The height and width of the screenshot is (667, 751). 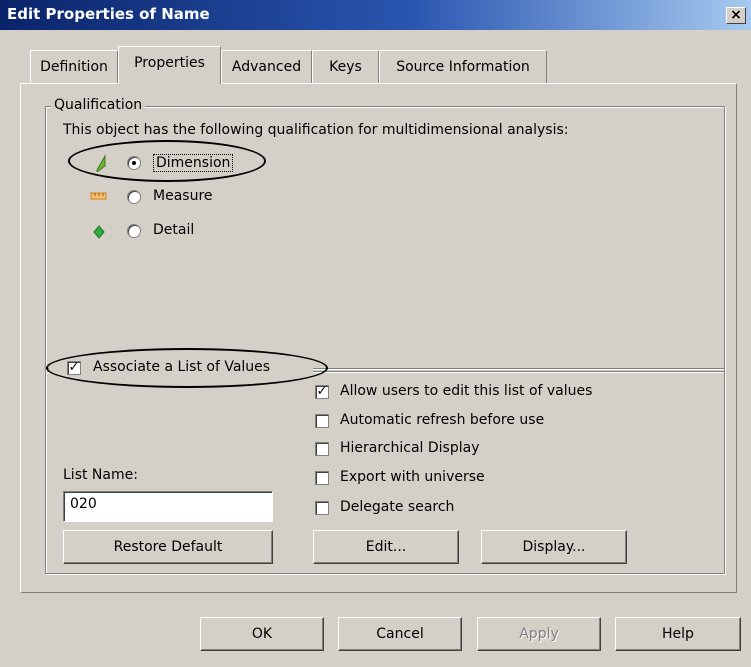 I want to click on tab-properties: Properties, so click(x=169, y=65).